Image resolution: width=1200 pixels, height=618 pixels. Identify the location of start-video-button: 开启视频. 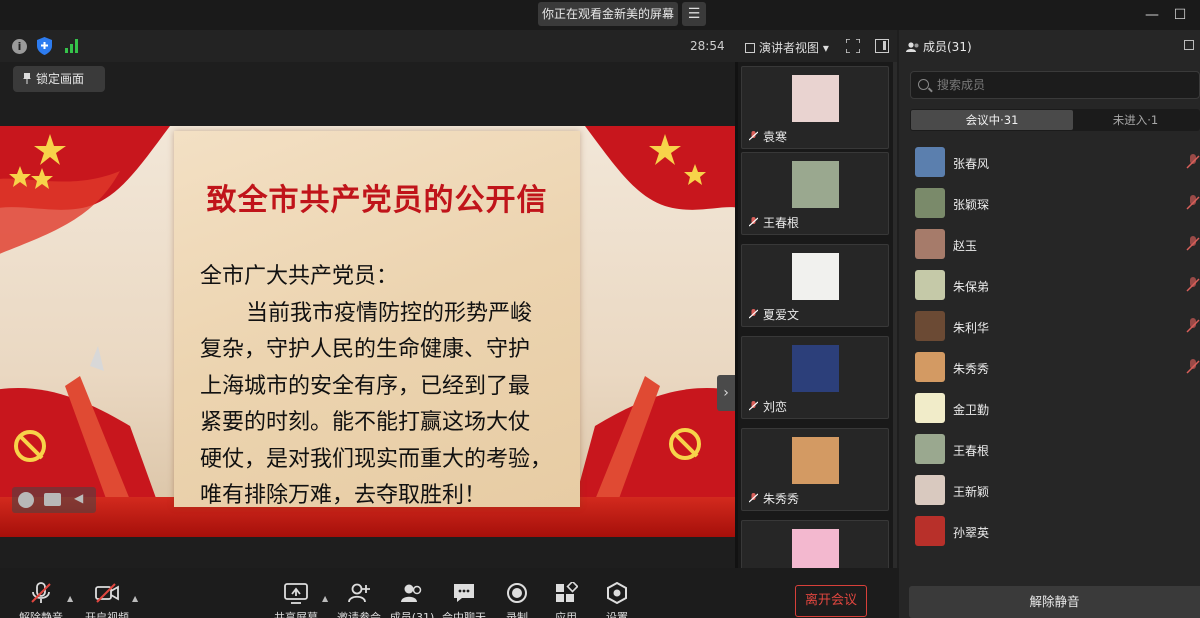
(107, 600).